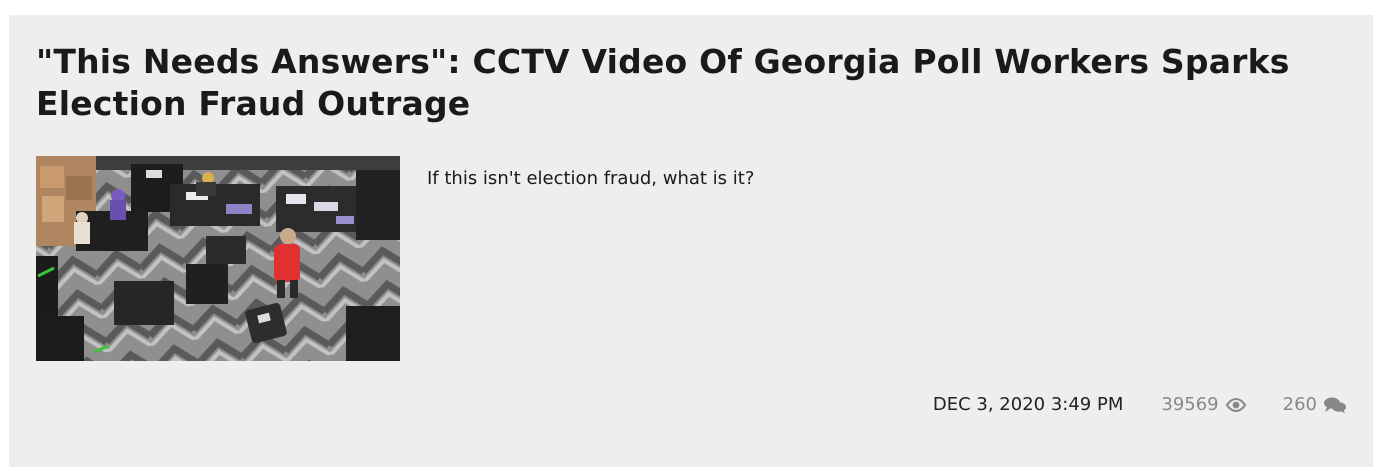  Describe the element at coordinates (1299, 404) in the screenshot. I see `comment-count-value: 260` at that location.